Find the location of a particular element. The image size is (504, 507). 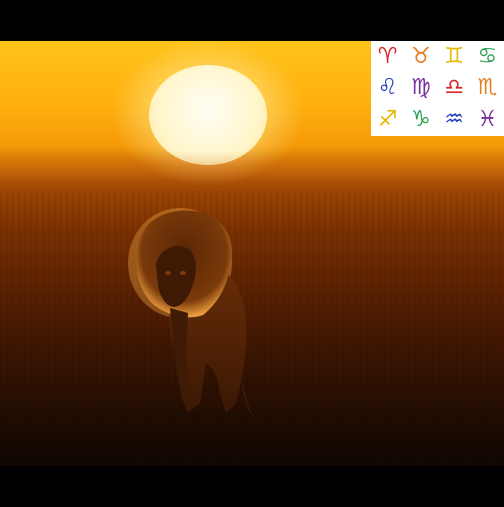

lion-silhouette is located at coordinates (192, 312).